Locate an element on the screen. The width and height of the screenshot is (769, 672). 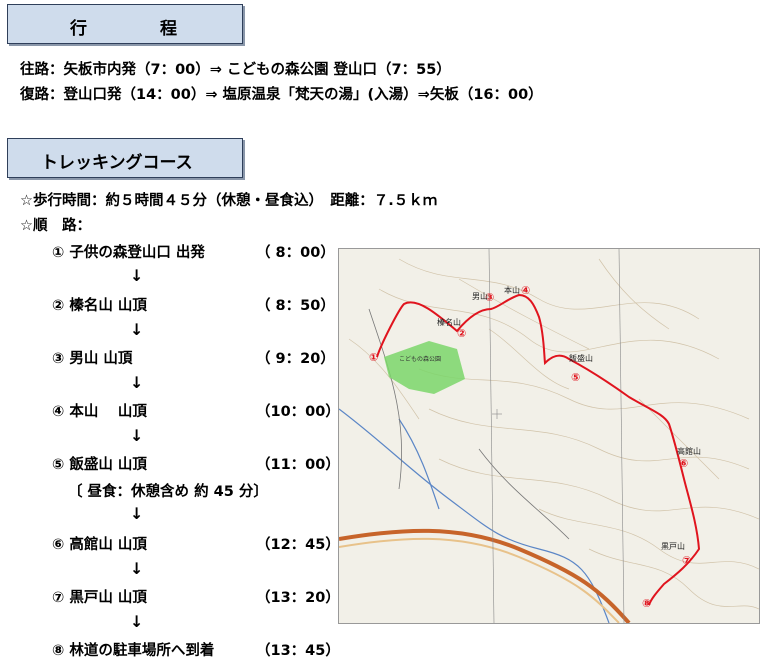
step-4: ④ 本山 山頂 is located at coordinates (99, 410).